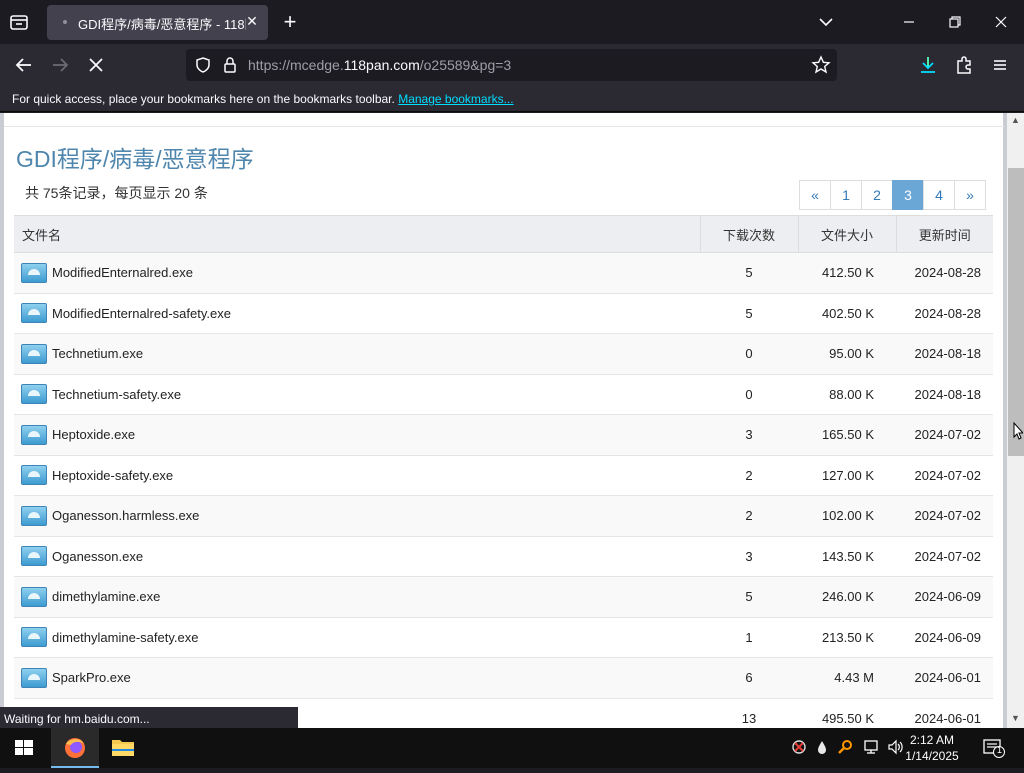  I want to click on minimize-icon, so click(909, 22).